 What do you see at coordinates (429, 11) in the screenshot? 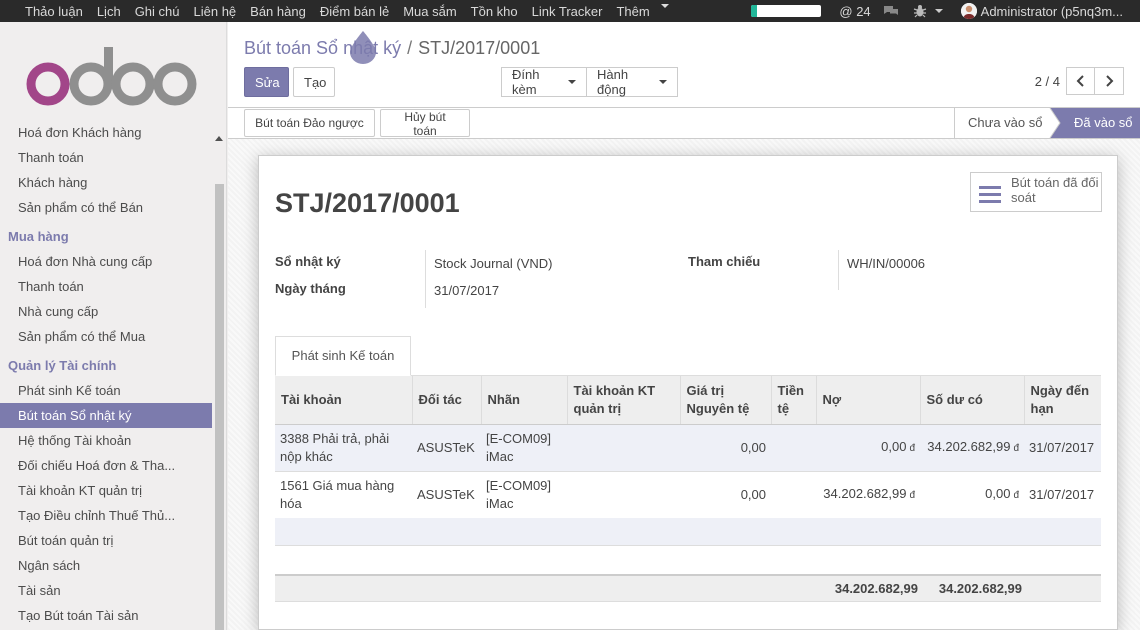
I see `top-menu-item: Mua sắm` at bounding box center [429, 11].